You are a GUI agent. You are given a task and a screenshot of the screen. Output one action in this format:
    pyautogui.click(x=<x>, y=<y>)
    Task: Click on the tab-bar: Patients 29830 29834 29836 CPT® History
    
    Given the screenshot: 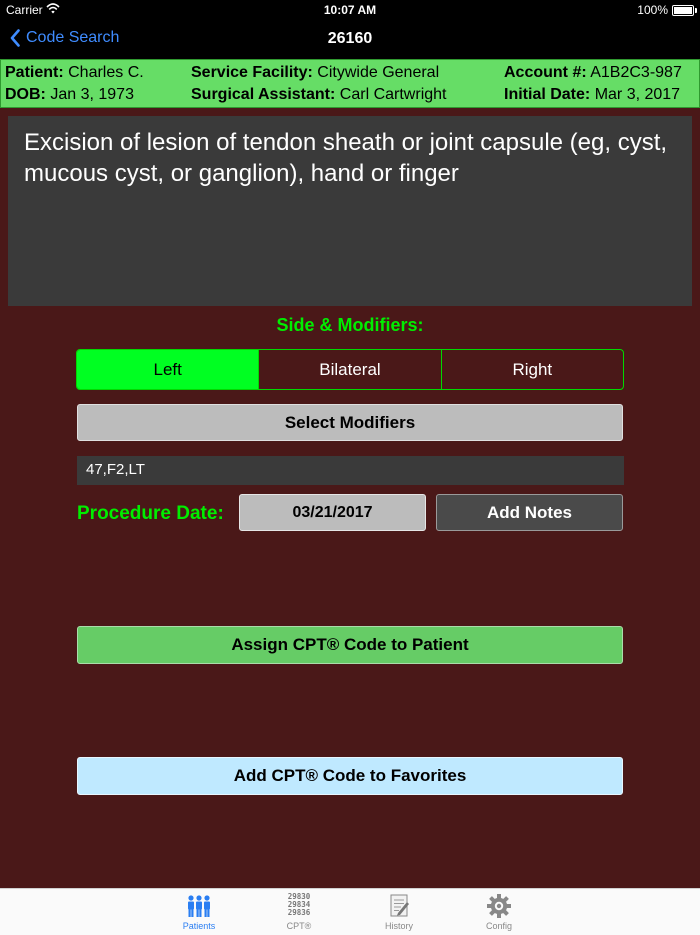 What is the action you would take?
    pyautogui.click(x=350, y=911)
    